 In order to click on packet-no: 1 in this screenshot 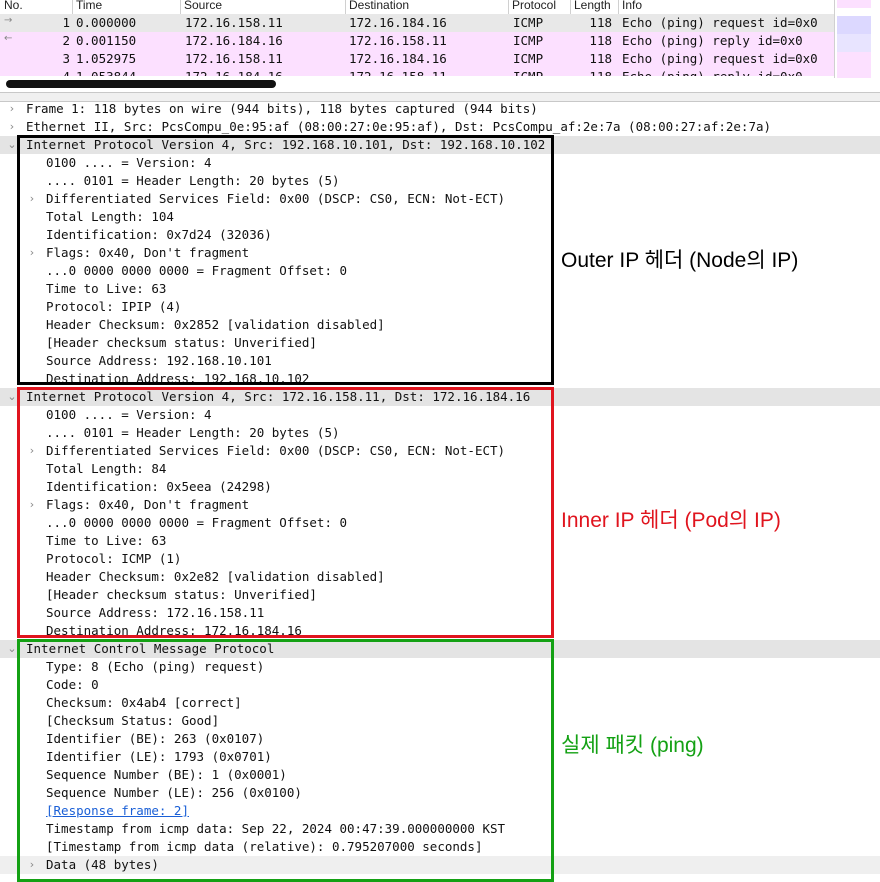, I will do `click(66, 22)`.